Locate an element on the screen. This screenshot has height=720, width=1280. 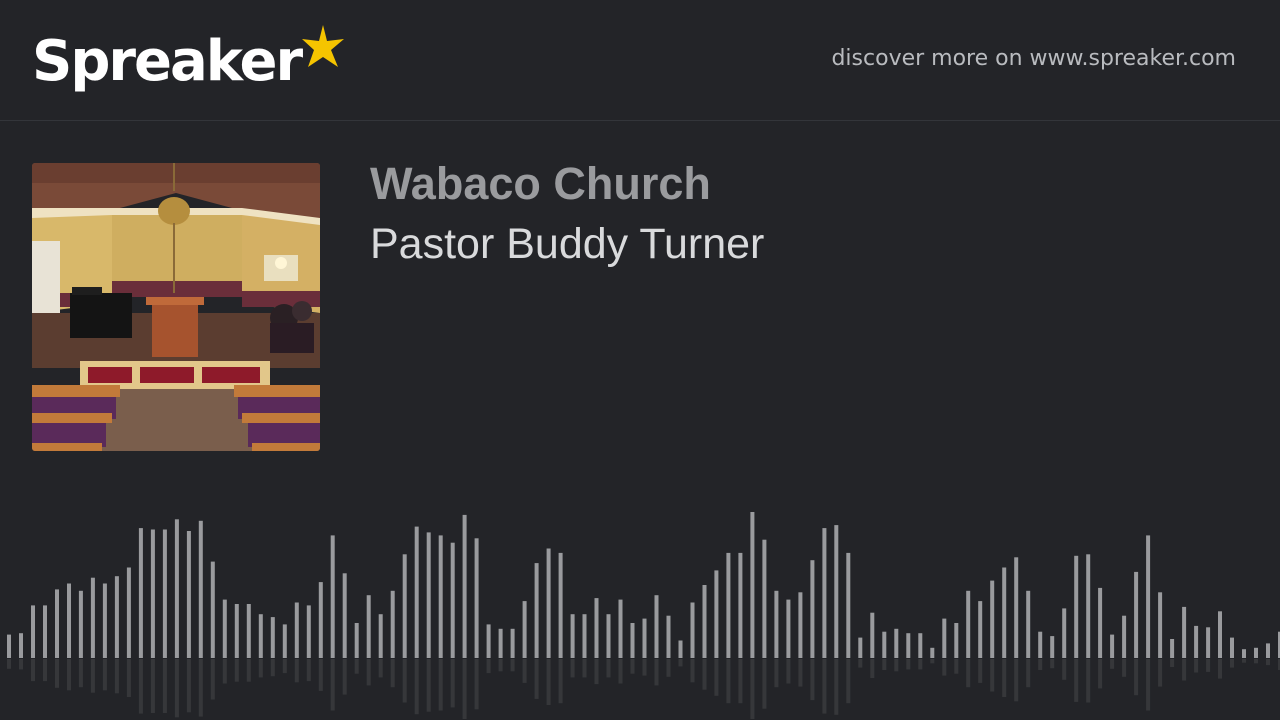
episode-title: Pastor Buddy Turner is located at coordinates (567, 244).